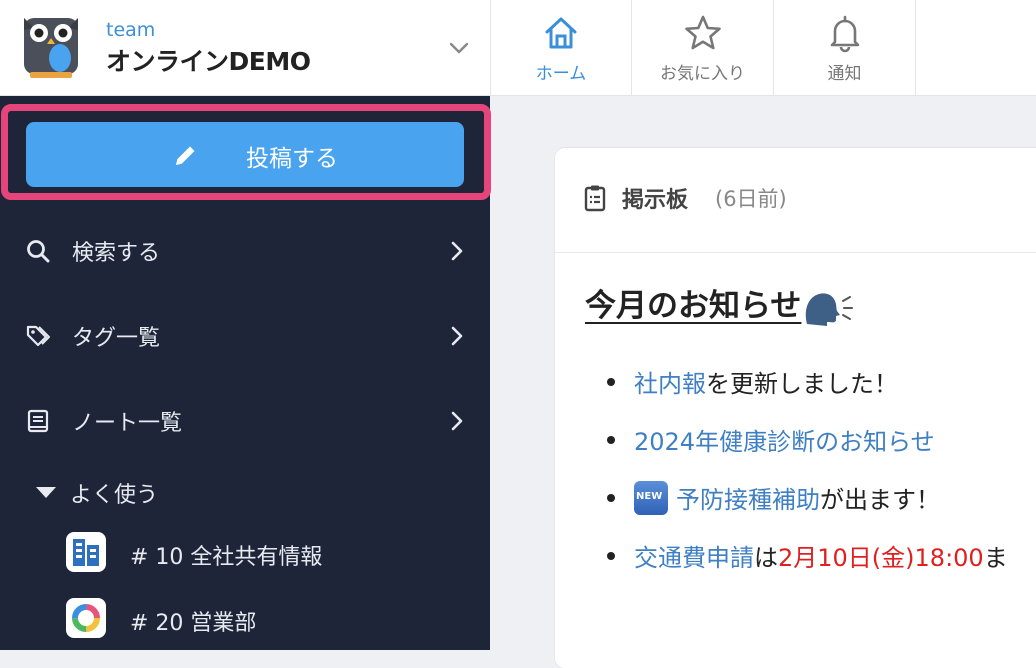 Image resolution: width=1036 pixels, height=668 pixels. I want to click on sidebar-item-notes: ノート一覧, so click(245, 421).